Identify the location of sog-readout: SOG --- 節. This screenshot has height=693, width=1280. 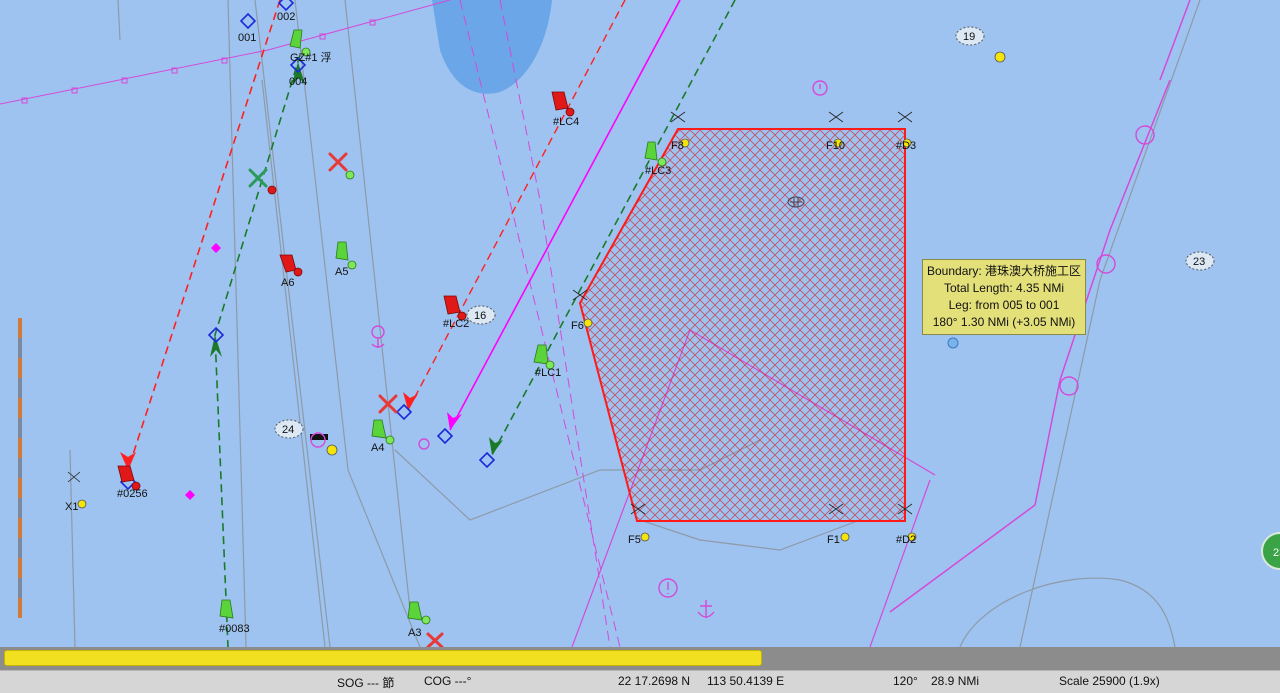
(366, 683).